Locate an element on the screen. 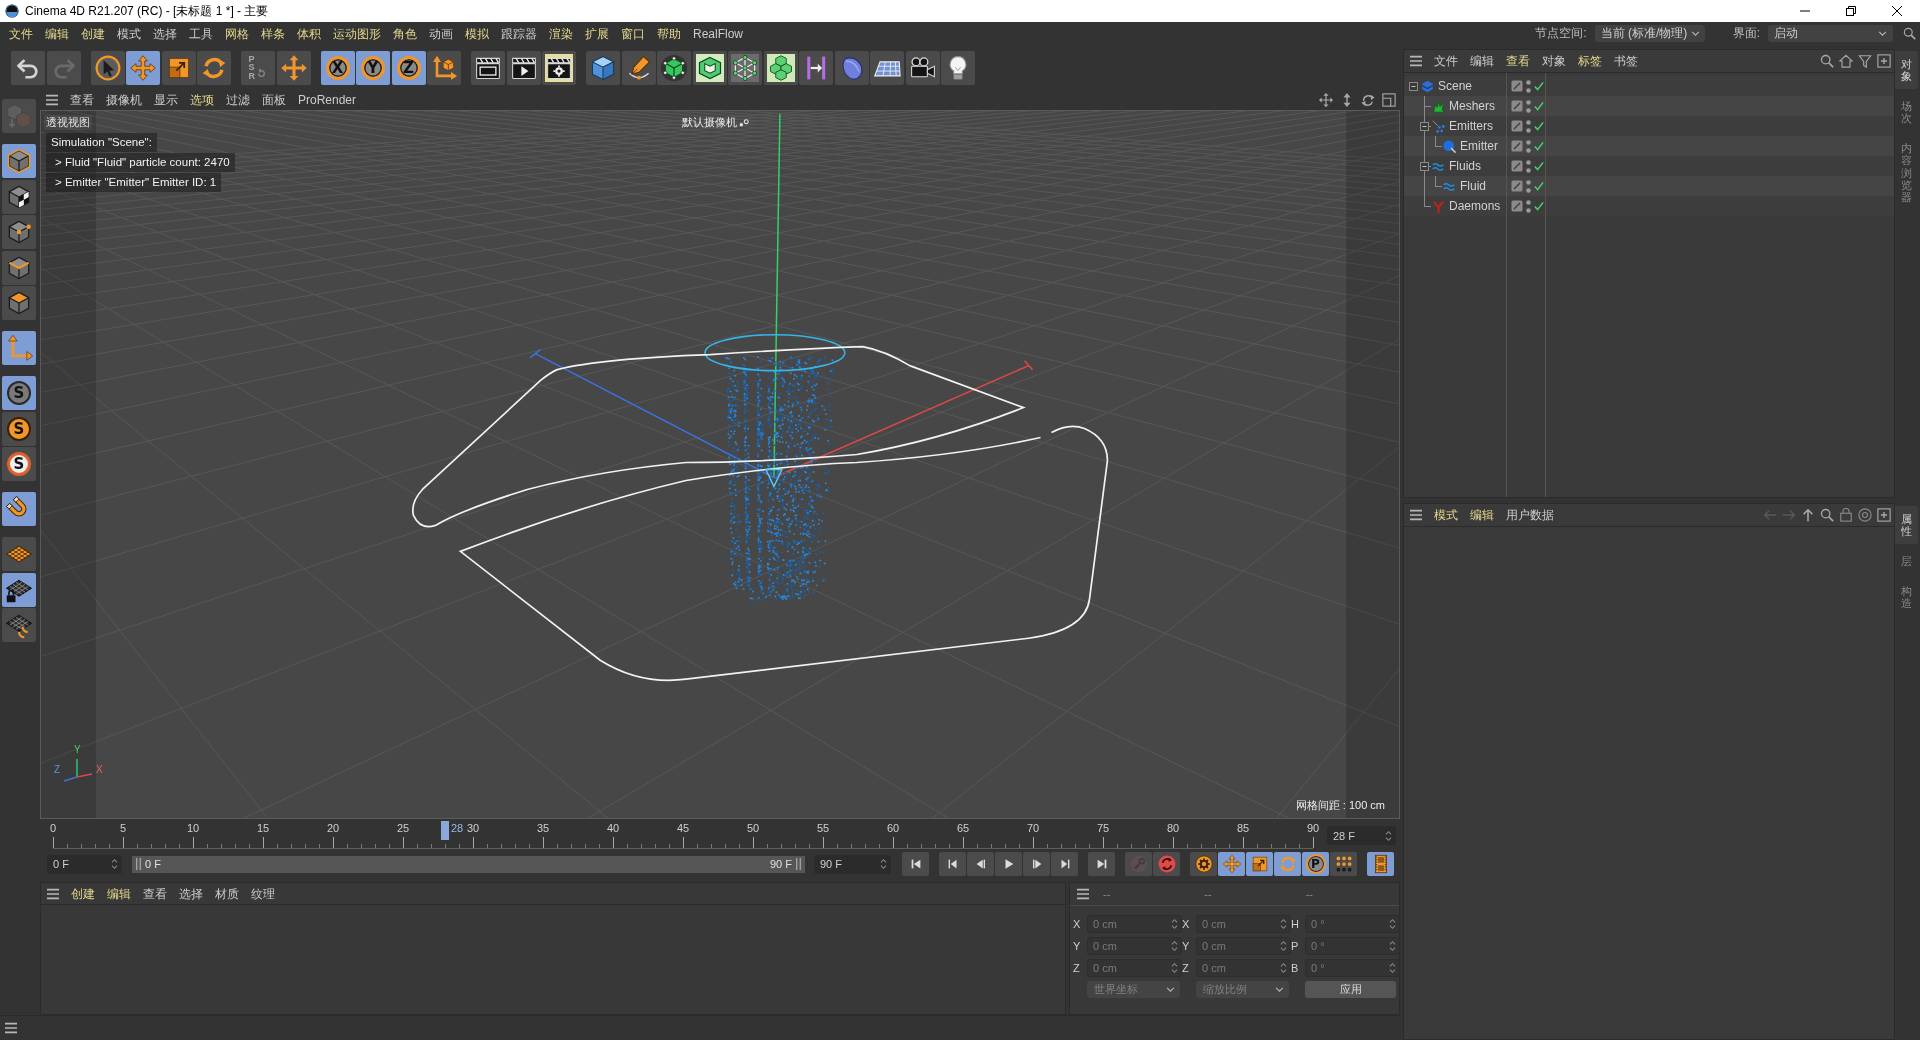 The image size is (1920, 1040). lock-icon is located at coordinates (1846, 515).